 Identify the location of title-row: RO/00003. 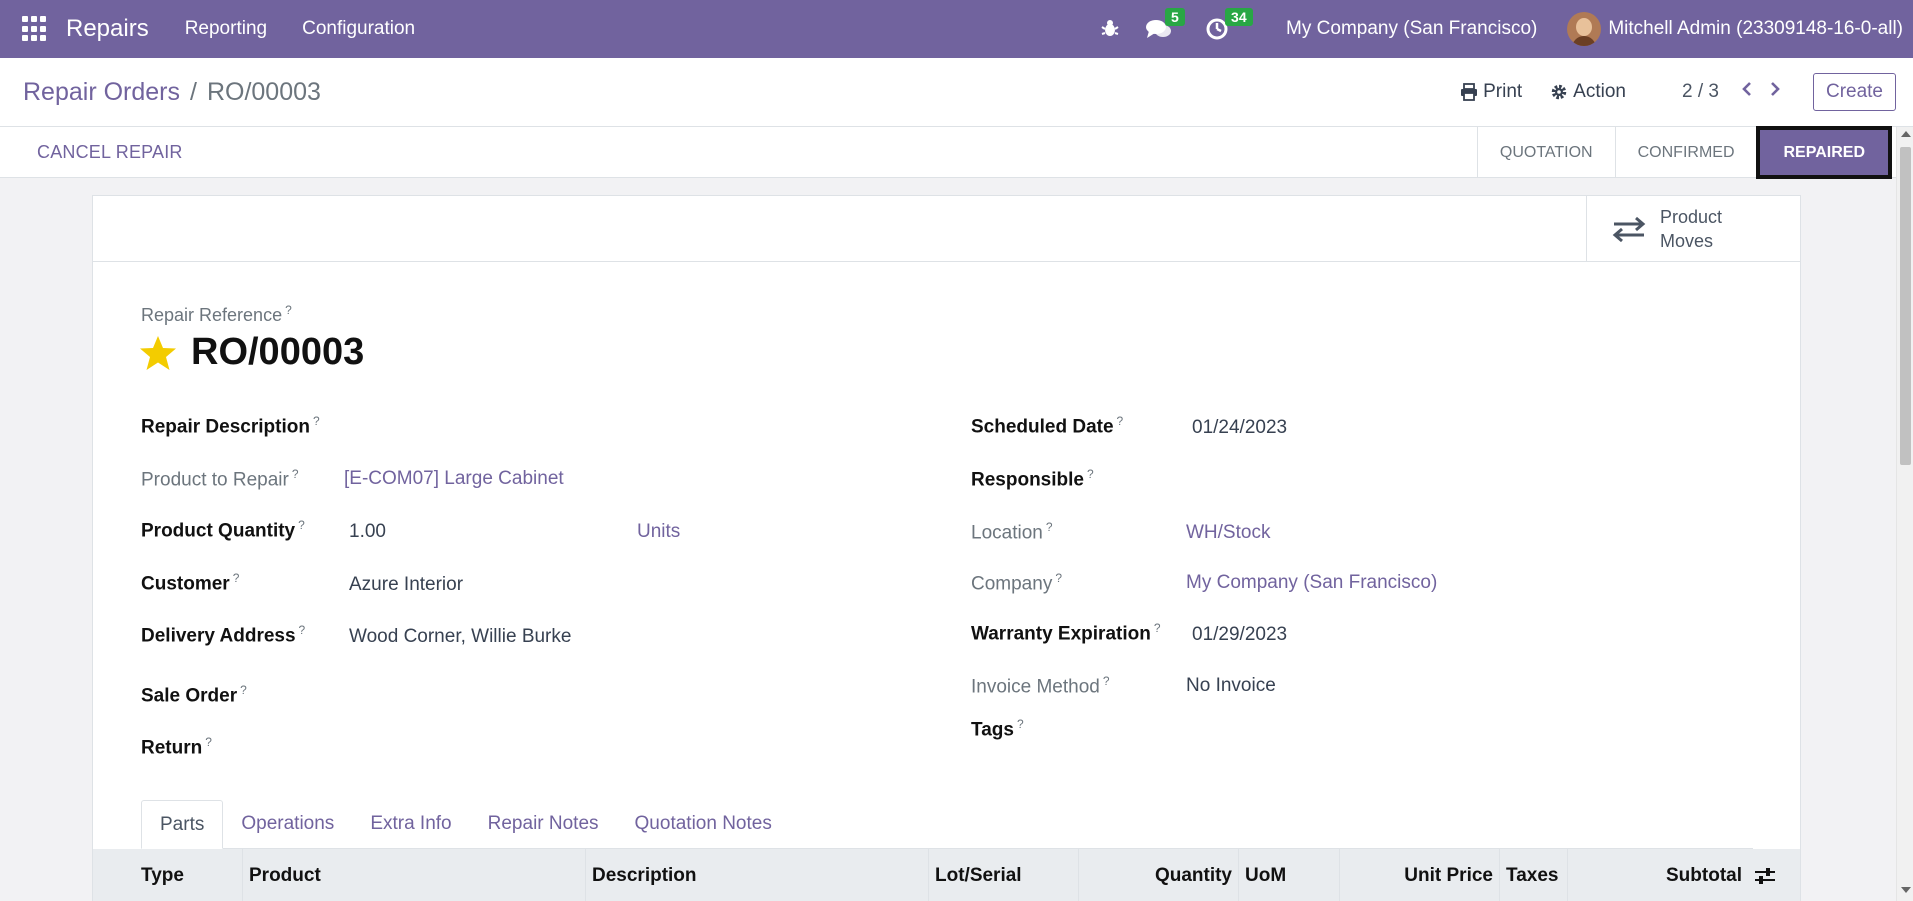
(251, 352).